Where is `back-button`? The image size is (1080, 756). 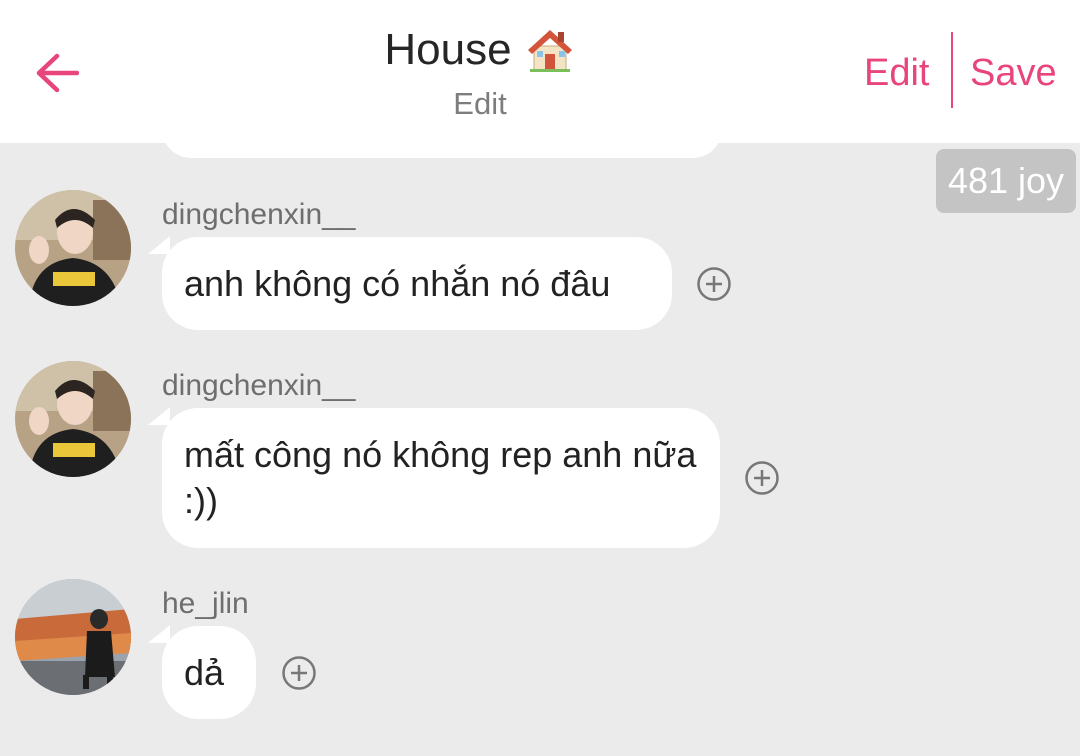 back-button is located at coordinates (57, 73).